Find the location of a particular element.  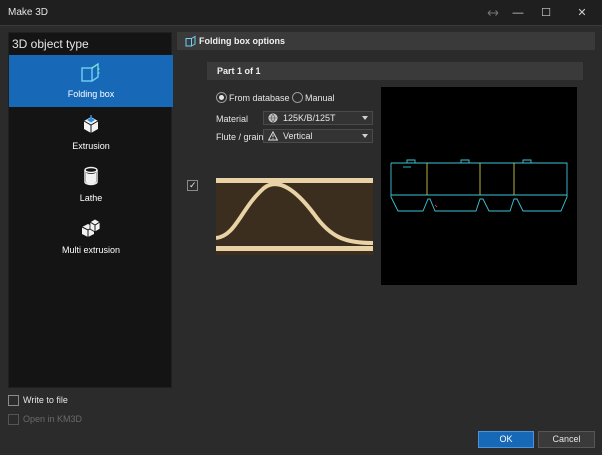

type-item-multi-extrusion: Multi extrusion is located at coordinates (91, 237).